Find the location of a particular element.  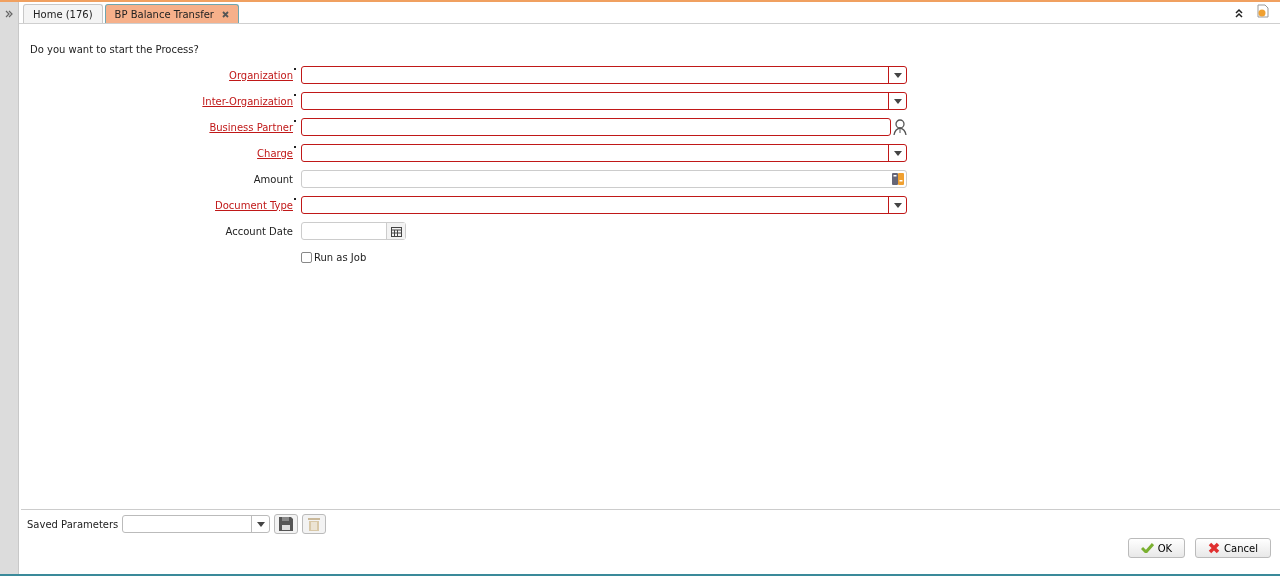

trash-icon is located at coordinates (314, 524).